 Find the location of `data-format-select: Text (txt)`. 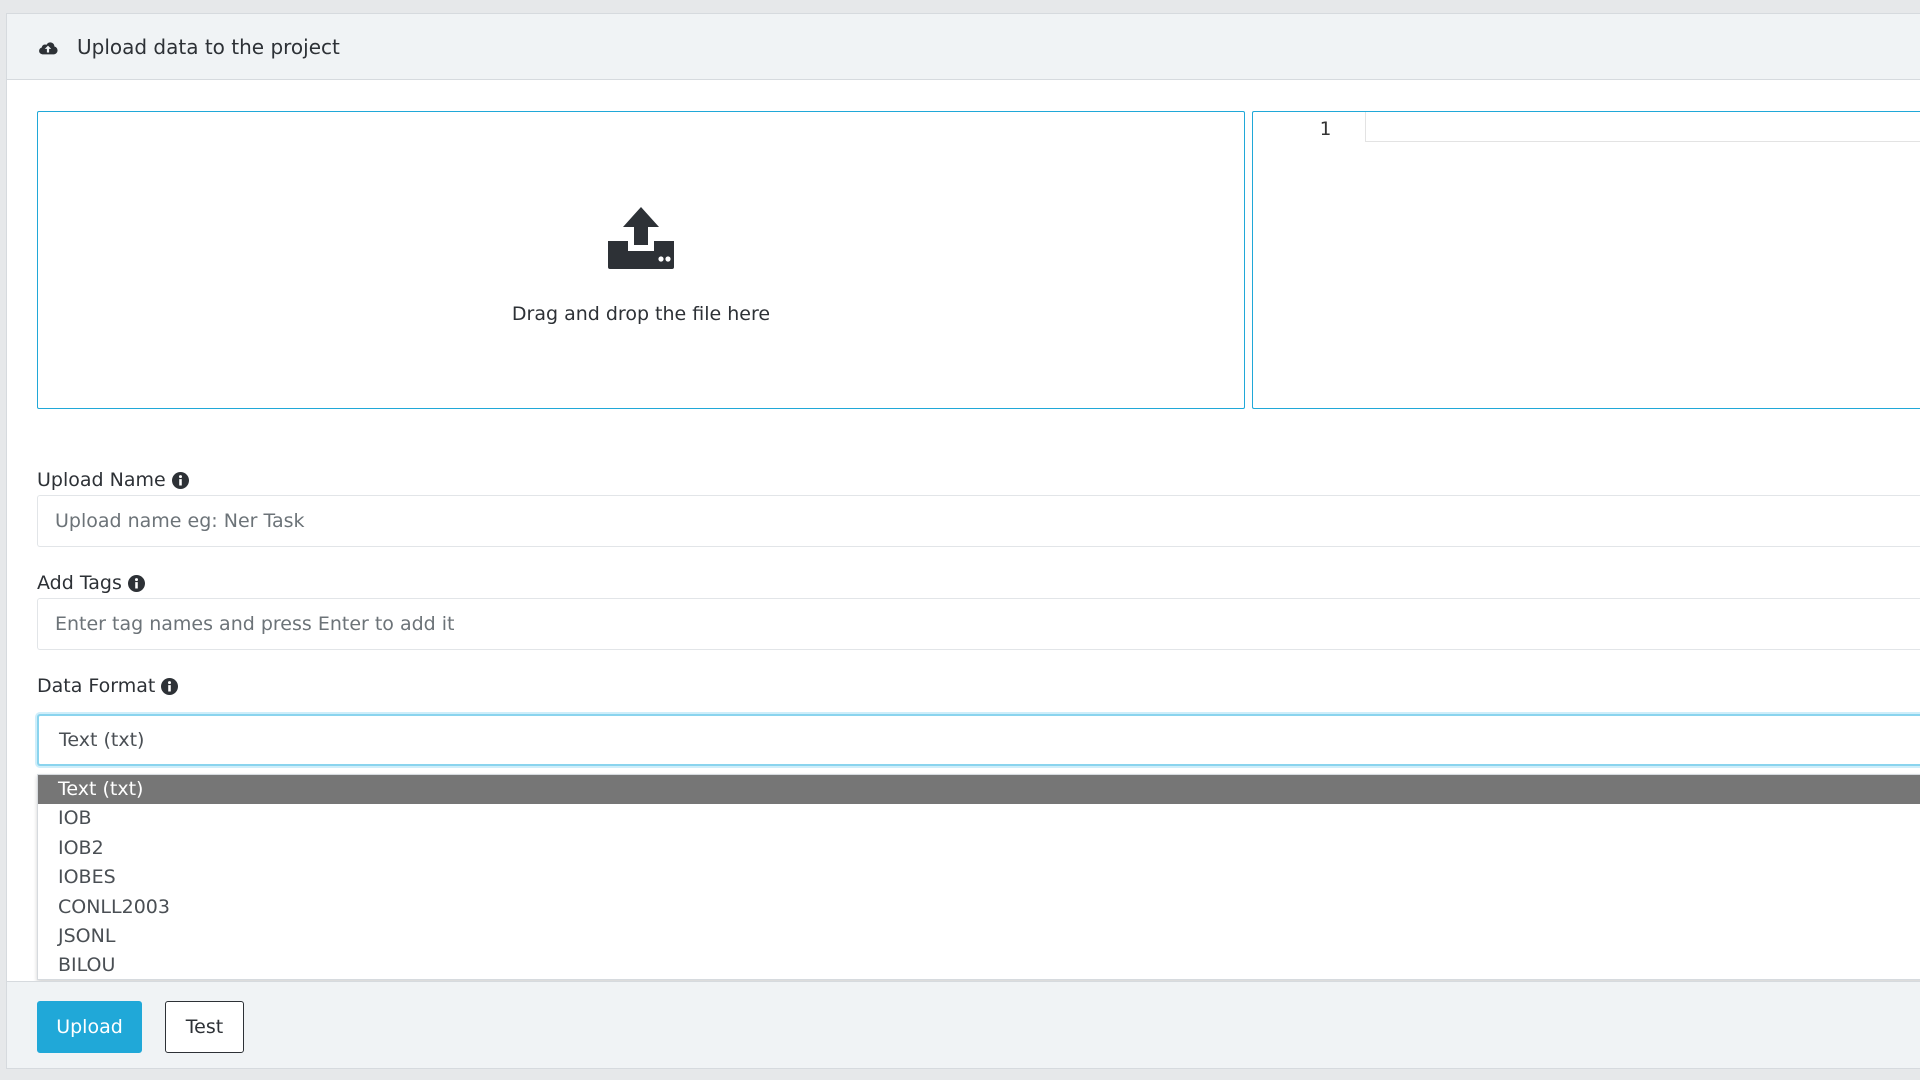

data-format-select: Text (txt) is located at coordinates (978, 740).